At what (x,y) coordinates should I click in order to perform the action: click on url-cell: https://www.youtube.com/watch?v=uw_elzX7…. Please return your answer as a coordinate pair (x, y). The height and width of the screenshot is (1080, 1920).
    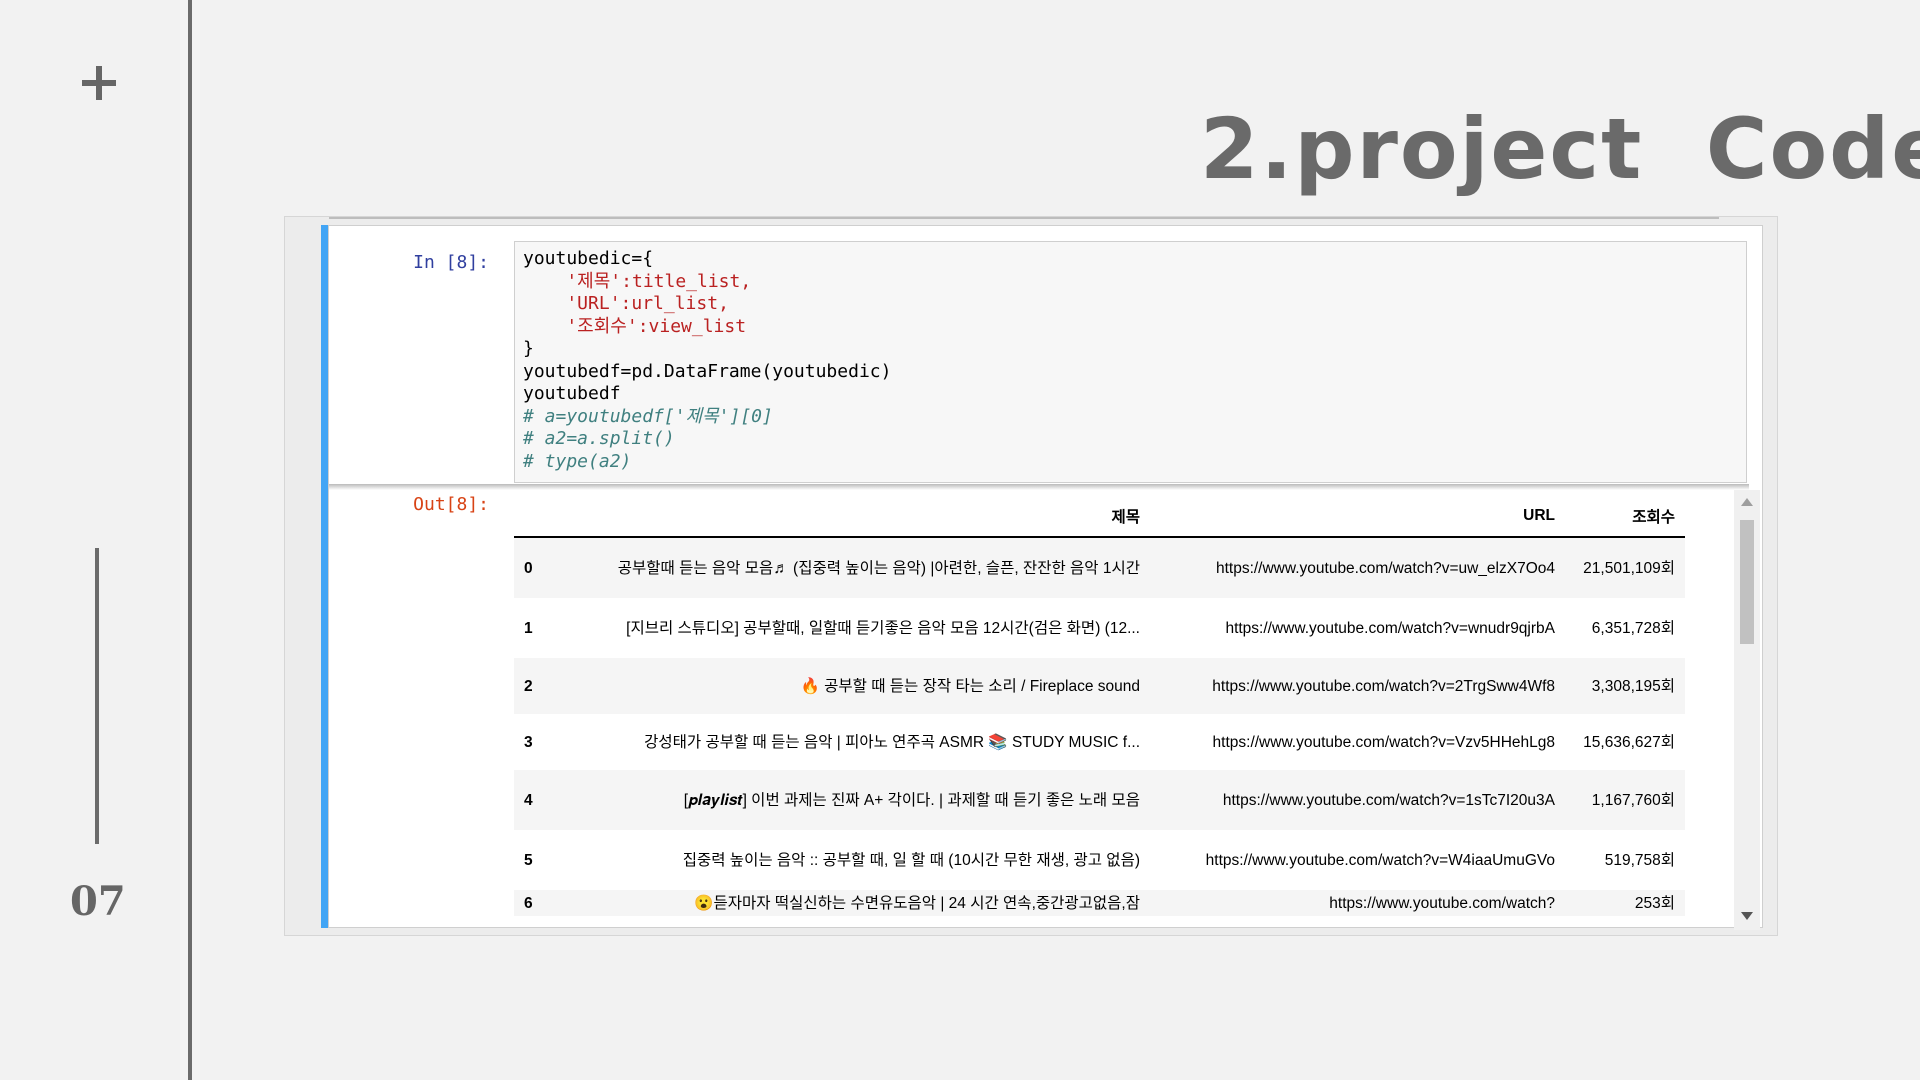
    Looking at the image, I should click on (1357, 567).